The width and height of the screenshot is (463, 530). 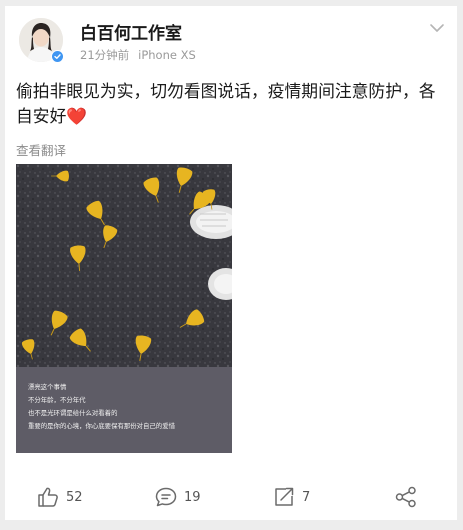 I want to click on comment-button: 19, so click(x=178, y=497).